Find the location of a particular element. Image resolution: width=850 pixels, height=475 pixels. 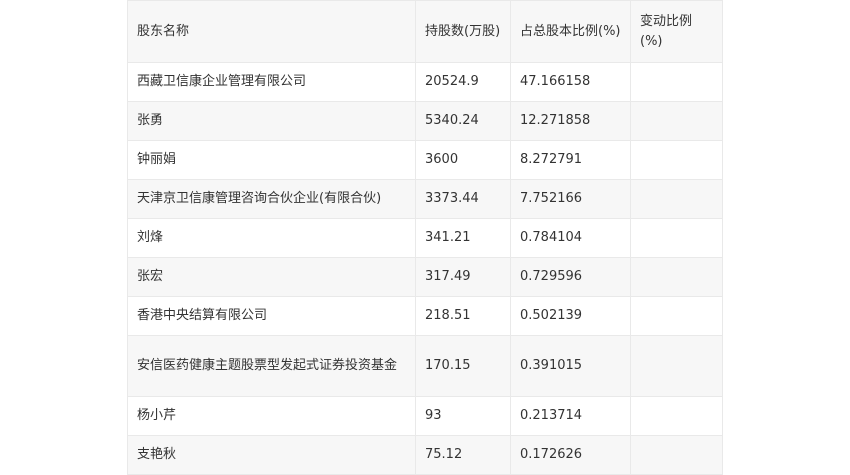

table-row: 支艳秋 75.12 0.172626 is located at coordinates (425, 455).